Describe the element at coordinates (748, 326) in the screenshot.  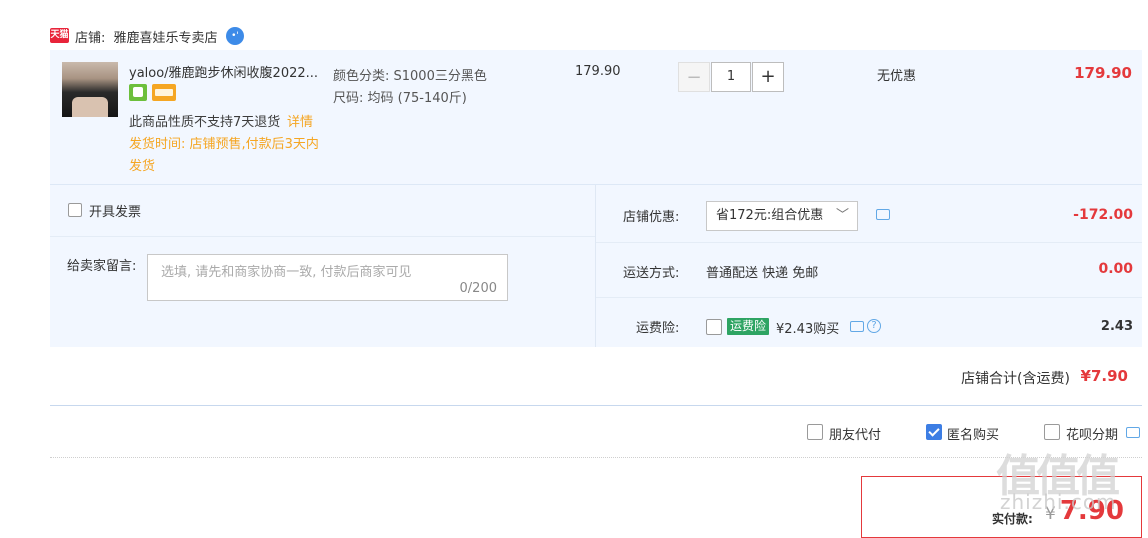
I see `insurance-tag: 运费险` at that location.